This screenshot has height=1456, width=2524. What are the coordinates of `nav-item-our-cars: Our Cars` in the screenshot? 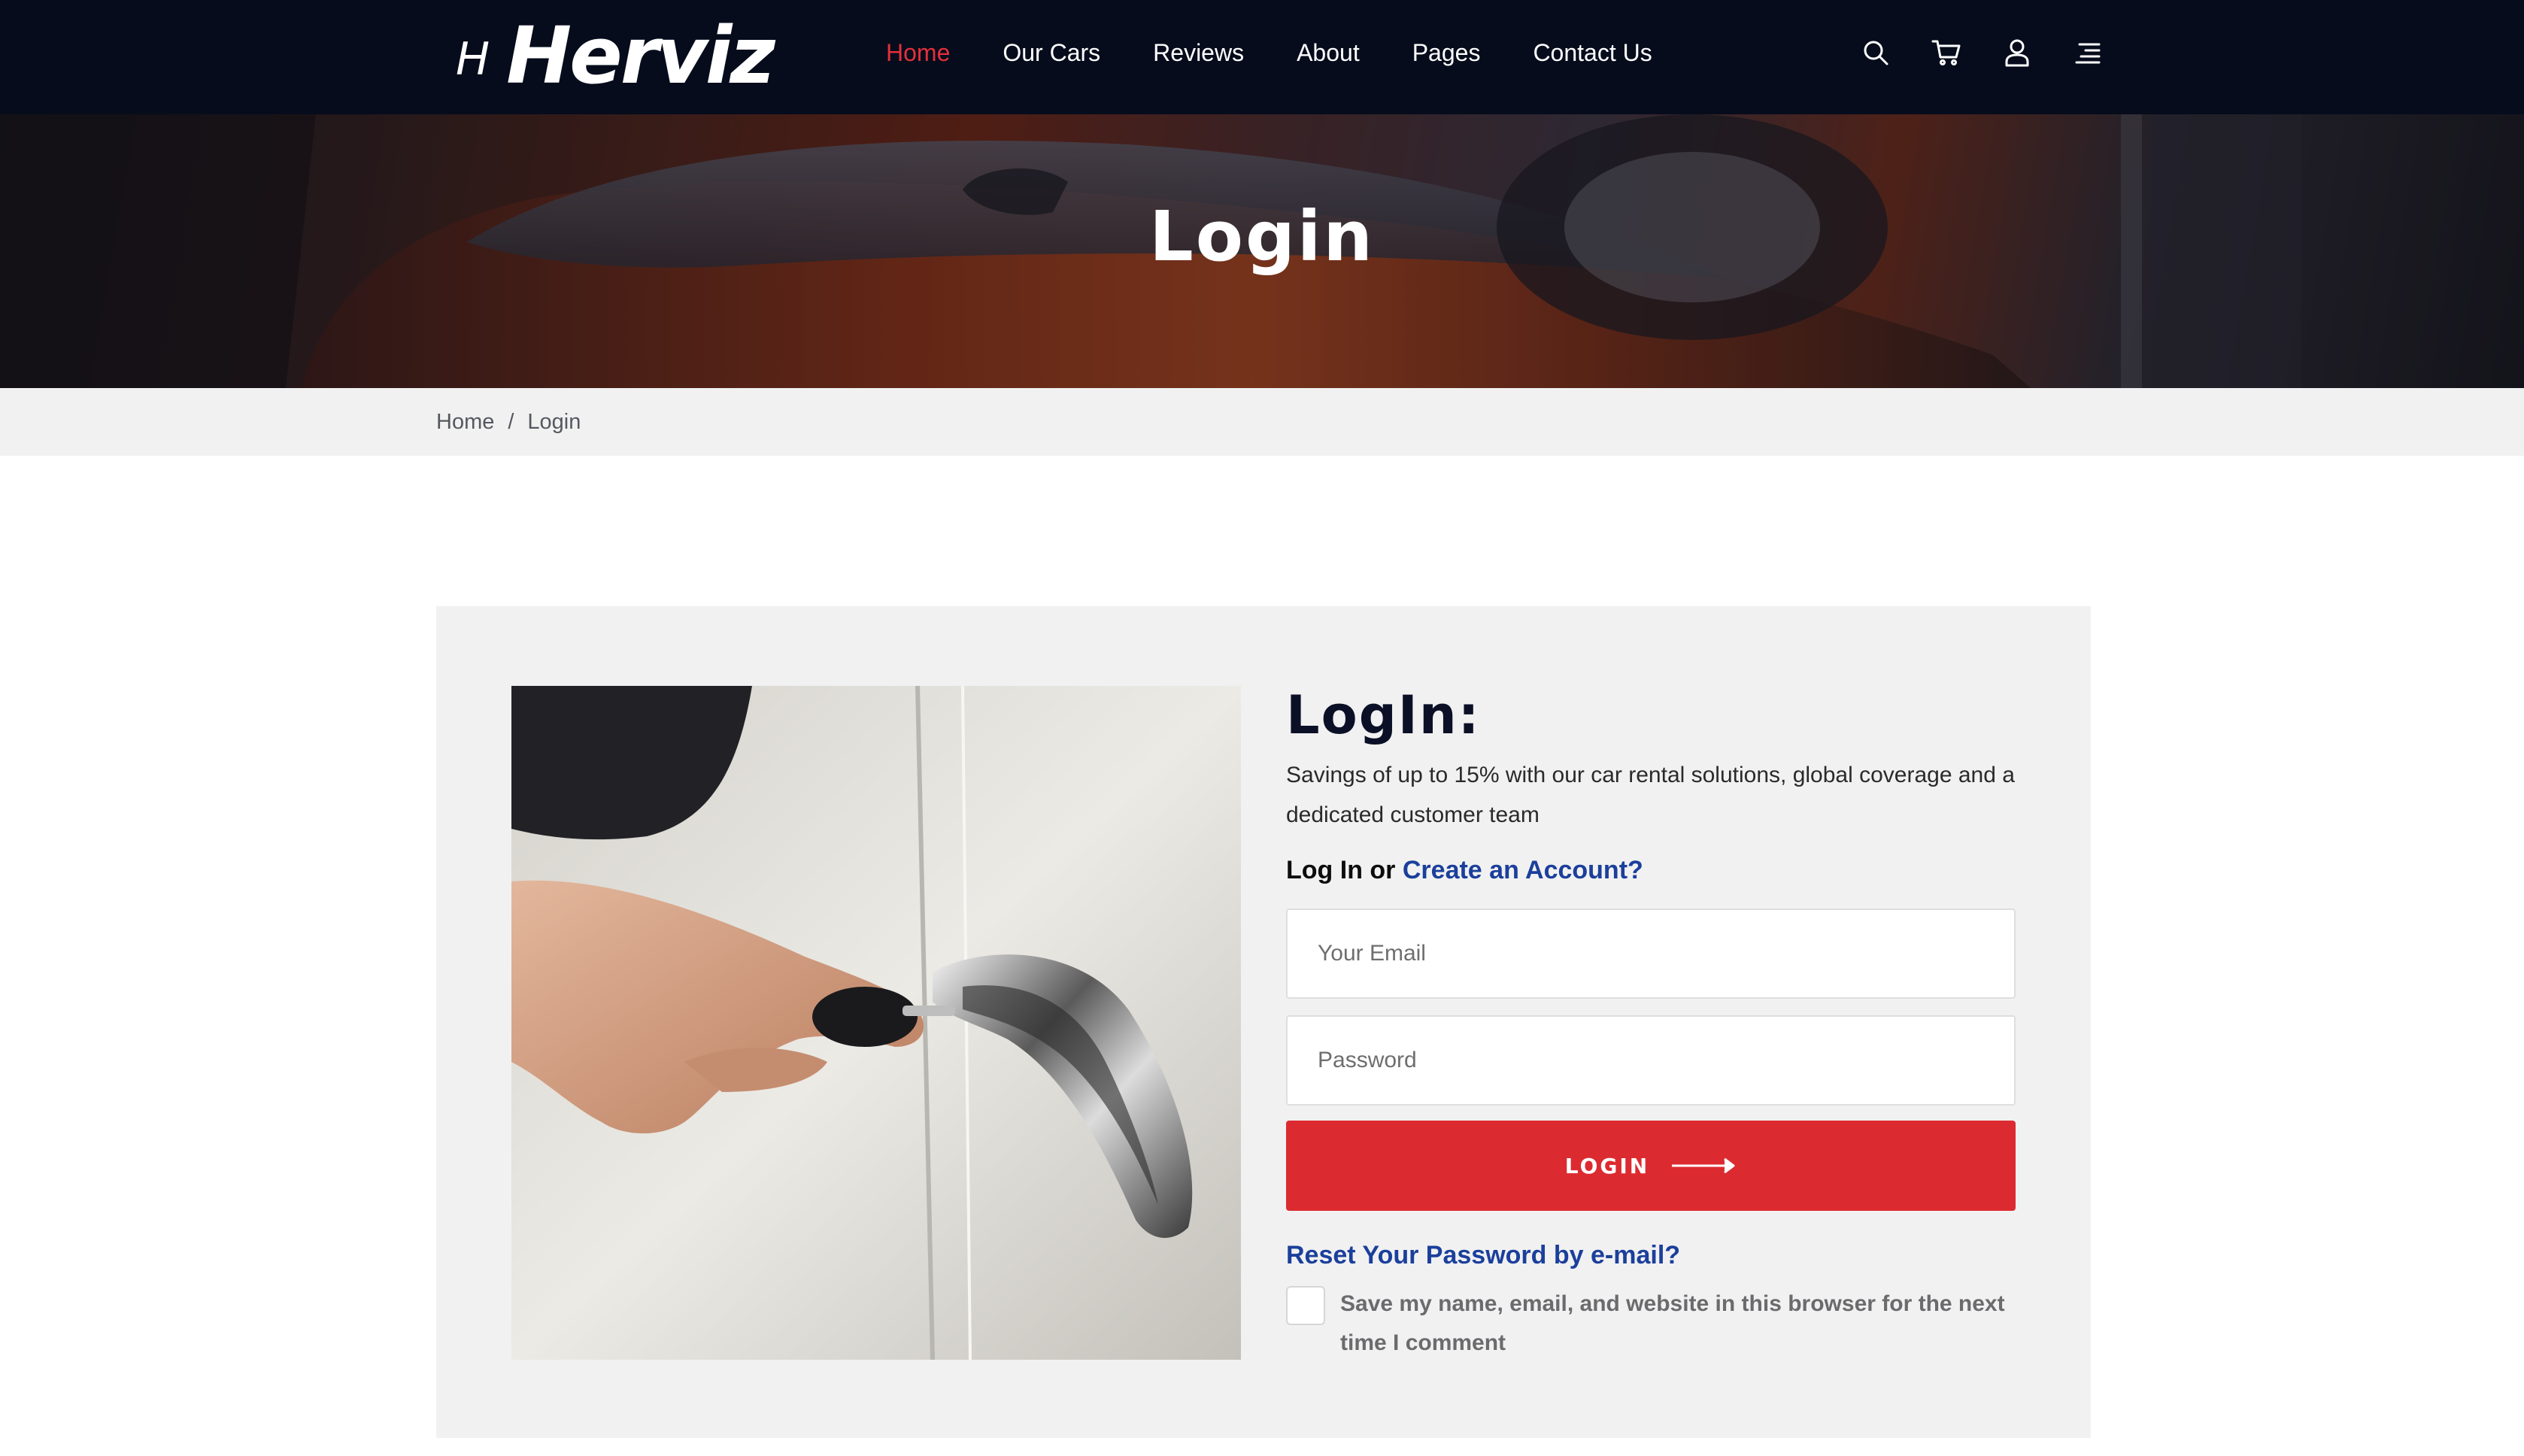 It's located at (1051, 53).